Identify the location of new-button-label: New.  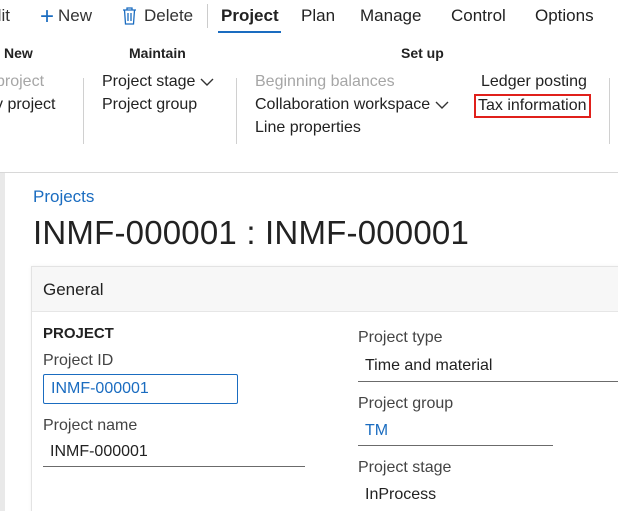
(75, 15).